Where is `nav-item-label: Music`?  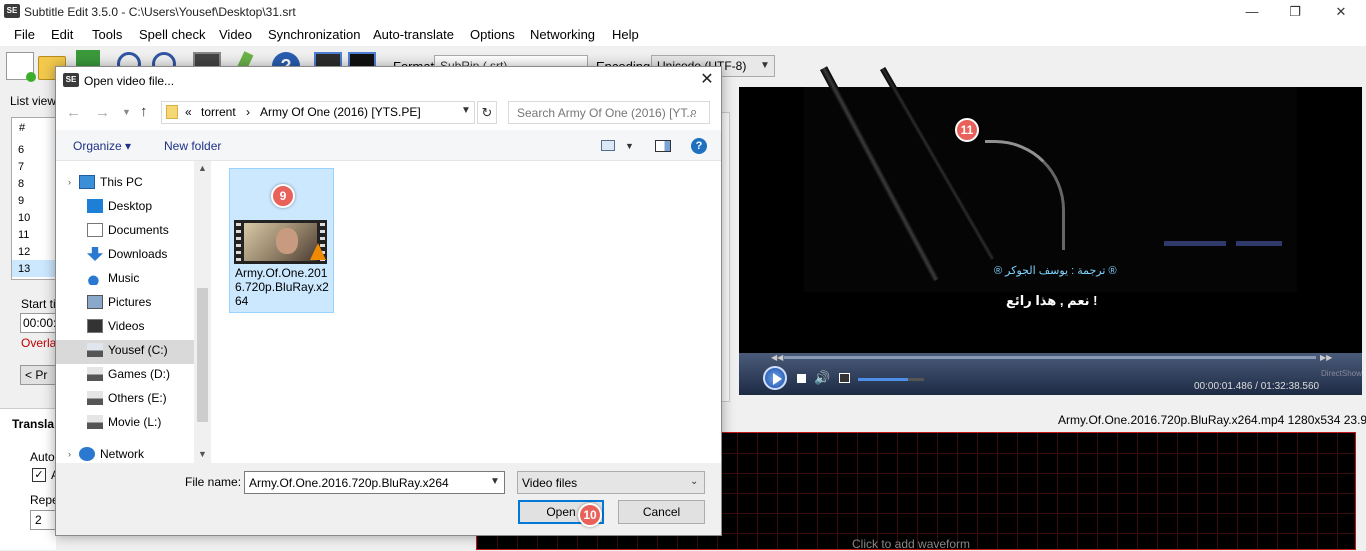
nav-item-label: Music is located at coordinates (123, 278).